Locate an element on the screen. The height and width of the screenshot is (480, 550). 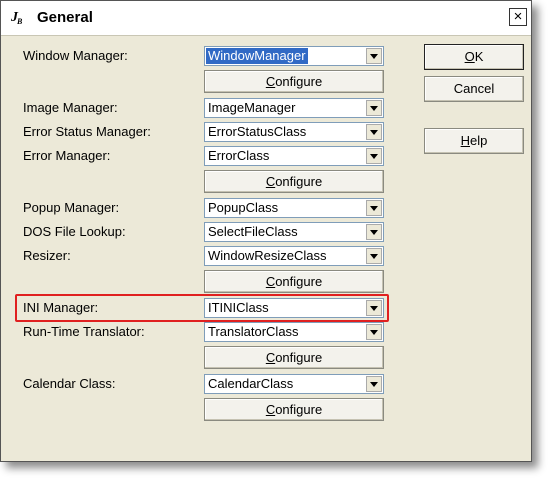
window-manager-select: WindowManager is located at coordinates (294, 56).